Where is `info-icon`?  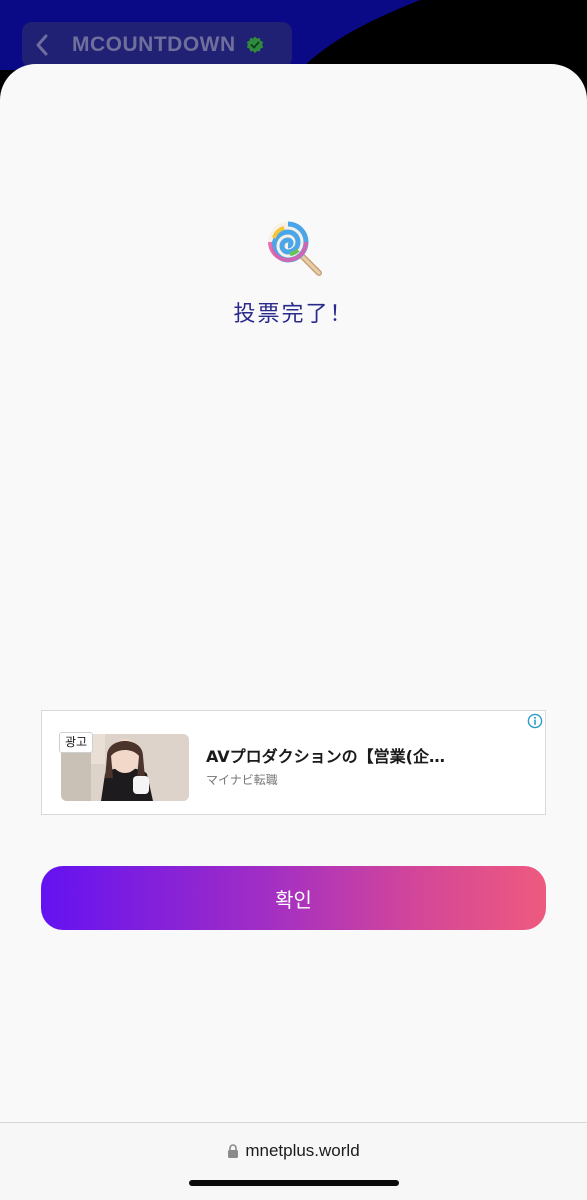 info-icon is located at coordinates (535, 721).